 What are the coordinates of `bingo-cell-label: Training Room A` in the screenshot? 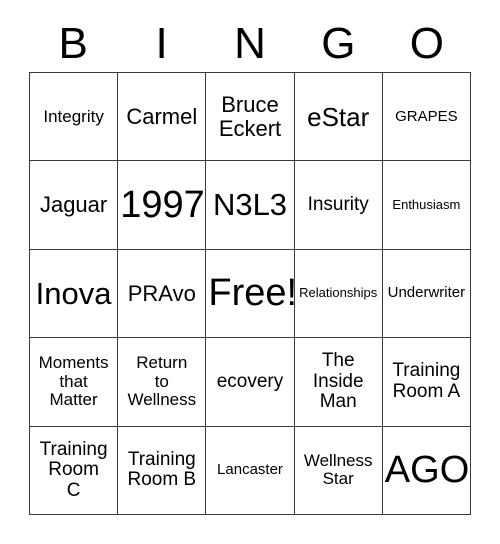 It's located at (426, 381).